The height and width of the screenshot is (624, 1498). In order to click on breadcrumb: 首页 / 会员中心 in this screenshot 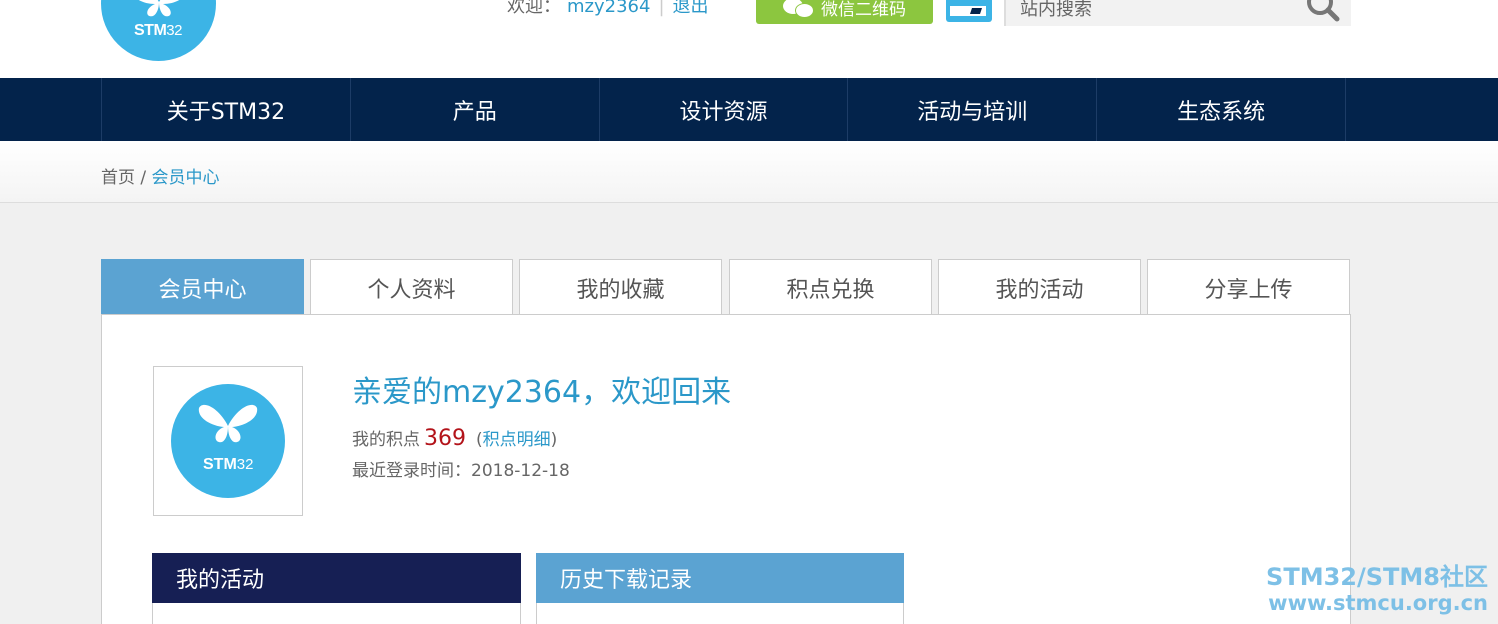, I will do `click(160, 175)`.